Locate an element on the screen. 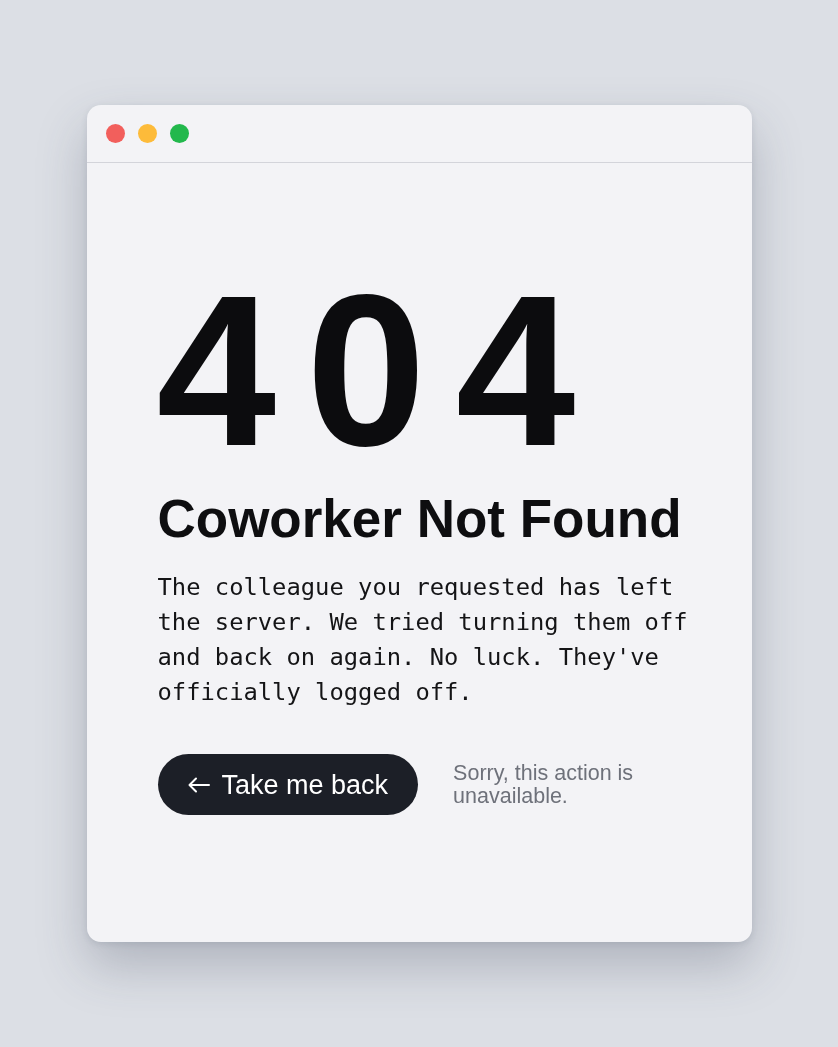  arrow-left-icon is located at coordinates (198, 784).